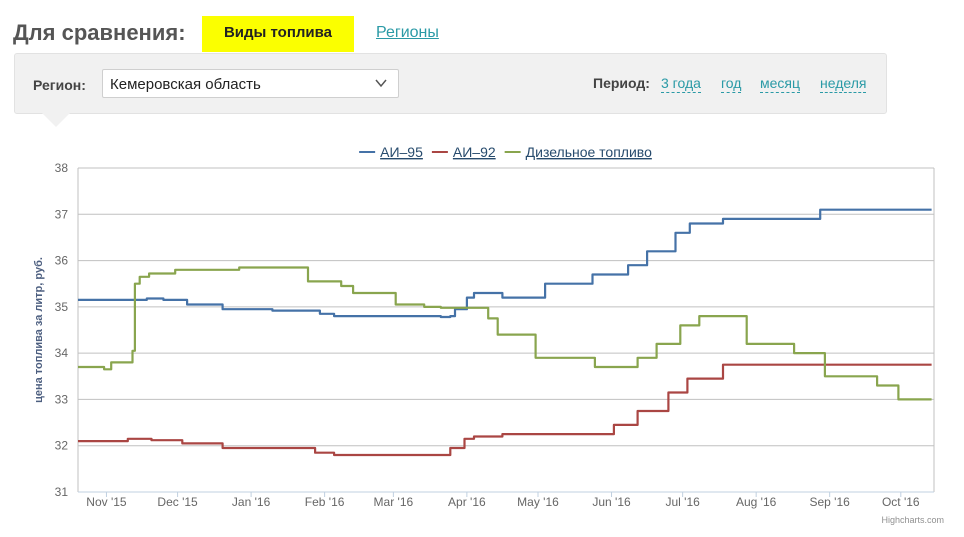 The image size is (964, 537). I want to click on legend-item-0: АИ–95, so click(391, 152).